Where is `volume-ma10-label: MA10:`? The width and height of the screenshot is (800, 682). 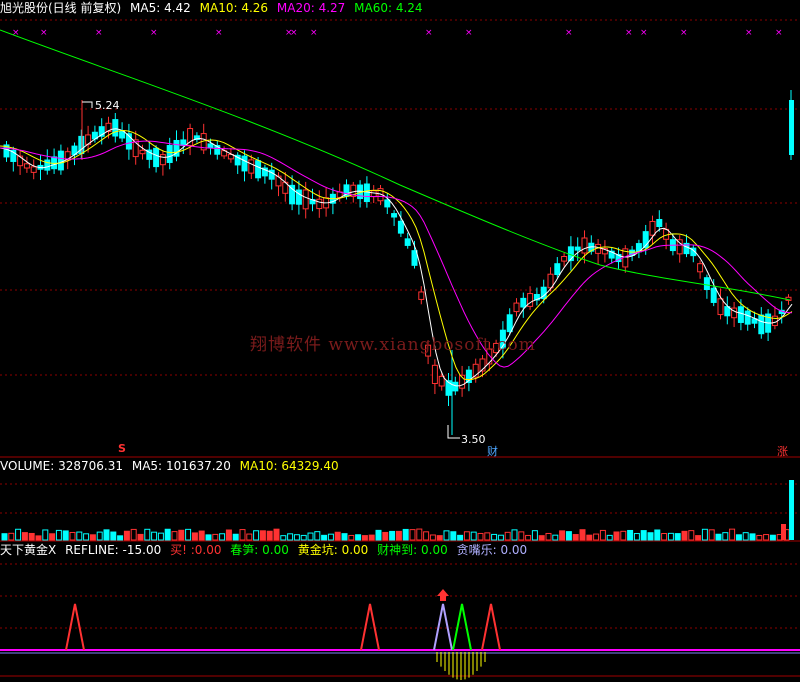 volume-ma10-label: MA10: is located at coordinates (258, 466).